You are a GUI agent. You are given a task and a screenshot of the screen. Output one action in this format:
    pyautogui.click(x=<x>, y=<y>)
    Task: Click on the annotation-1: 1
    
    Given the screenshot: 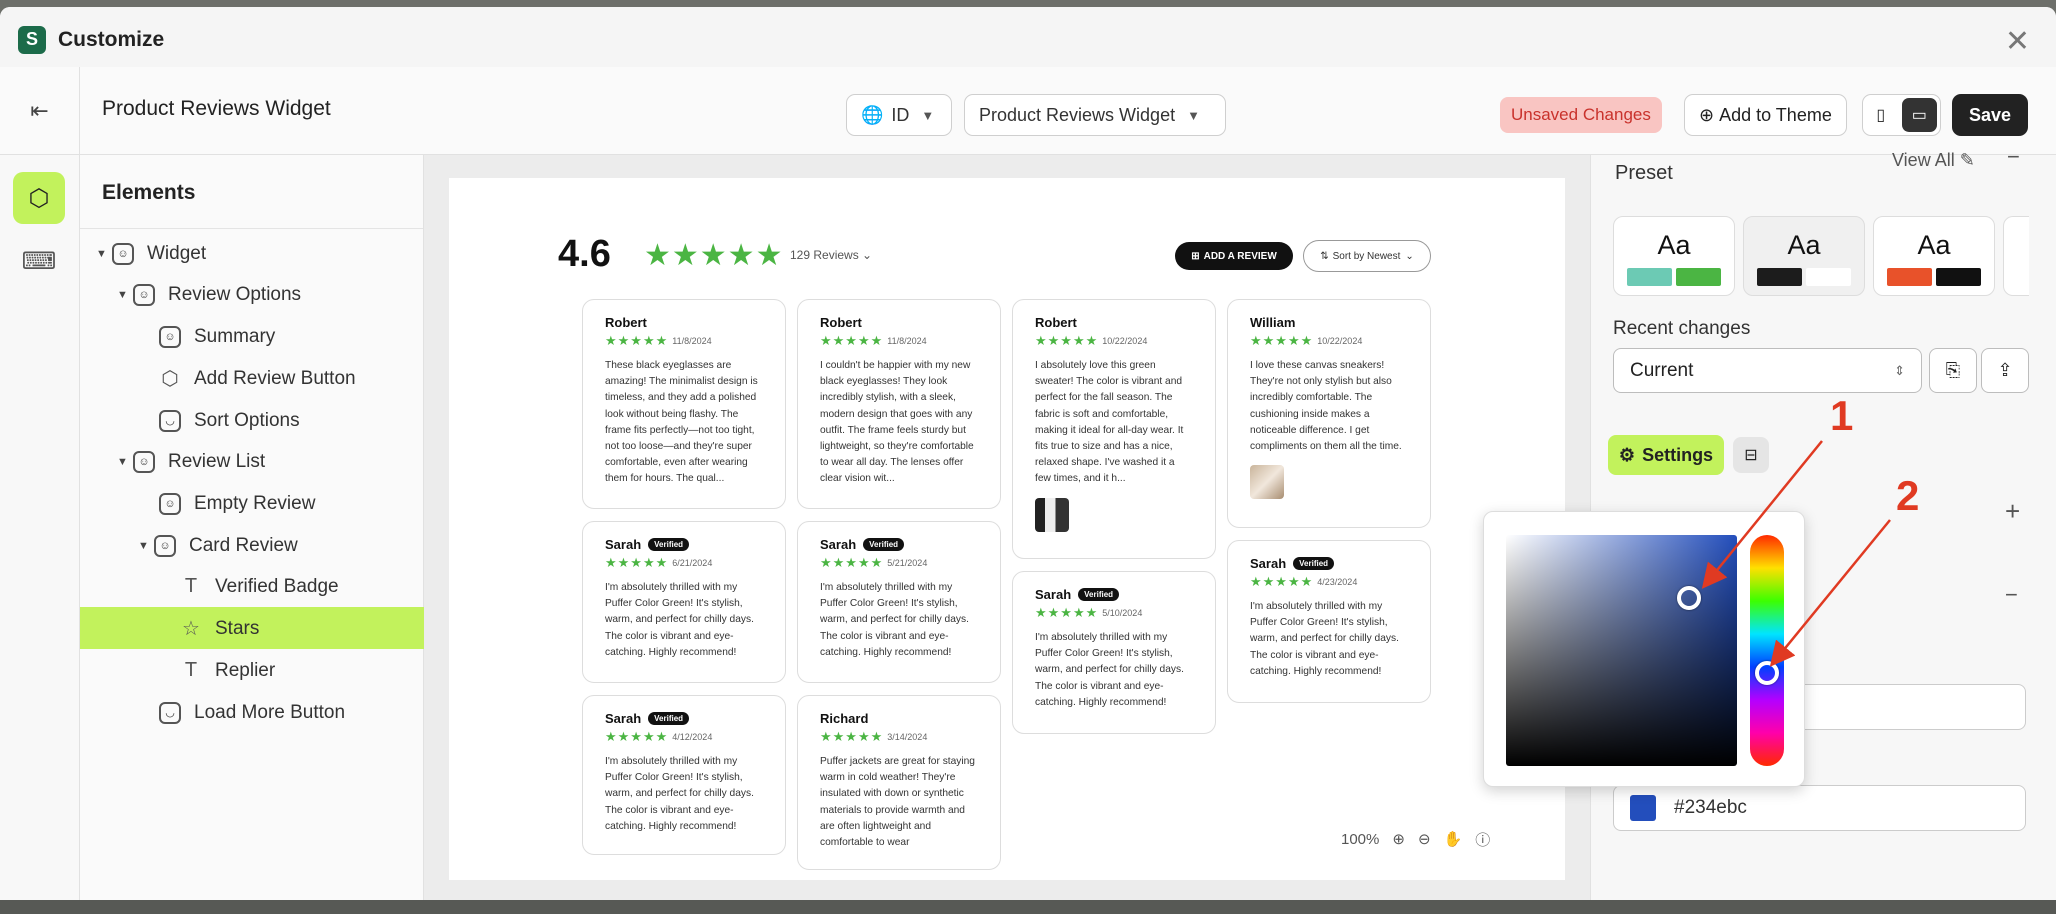 What is the action you would take?
    pyautogui.click(x=1842, y=415)
    